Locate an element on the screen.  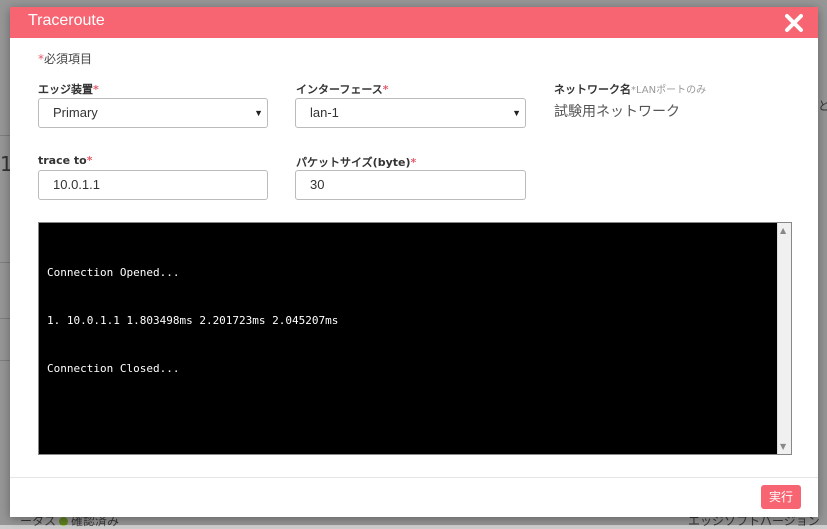
close-icon is located at coordinates (794, 23).